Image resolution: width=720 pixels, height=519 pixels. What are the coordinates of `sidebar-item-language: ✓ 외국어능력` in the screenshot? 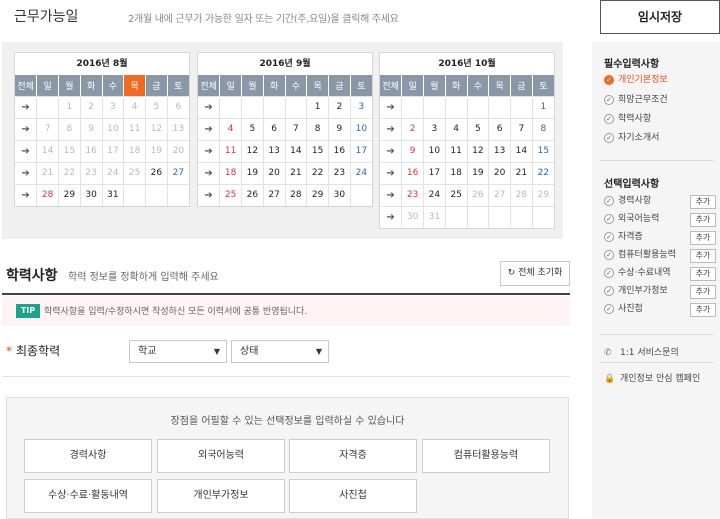 It's located at (631, 219).